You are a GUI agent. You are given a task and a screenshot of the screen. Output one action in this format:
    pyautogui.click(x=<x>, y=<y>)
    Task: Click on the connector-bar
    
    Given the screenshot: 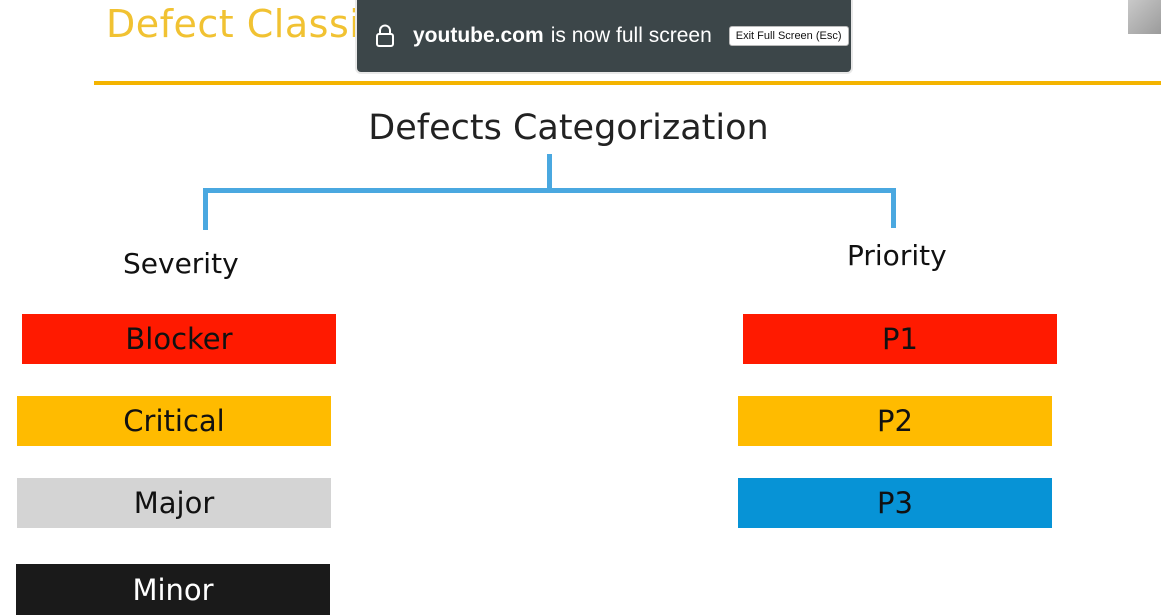 What is the action you would take?
    pyautogui.click(x=549, y=190)
    